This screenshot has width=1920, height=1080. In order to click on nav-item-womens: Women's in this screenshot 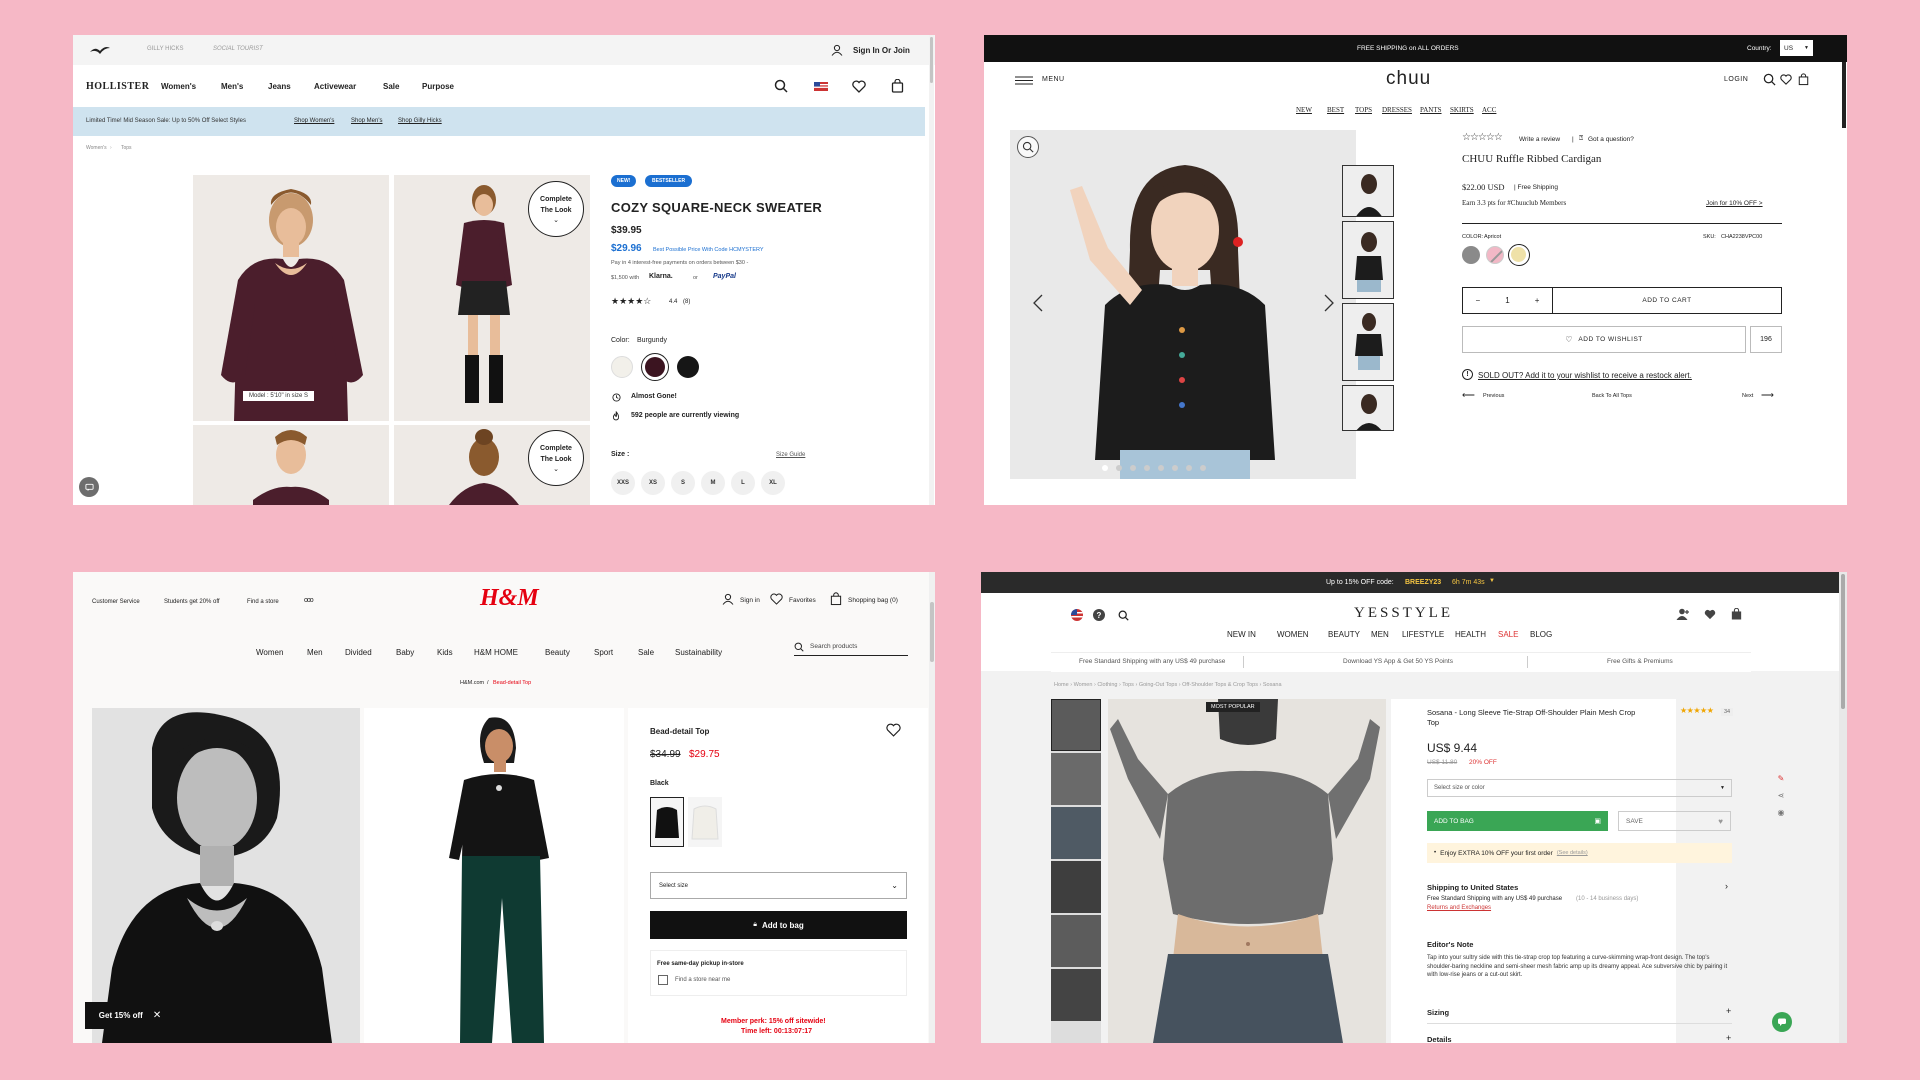, I will do `click(178, 86)`.